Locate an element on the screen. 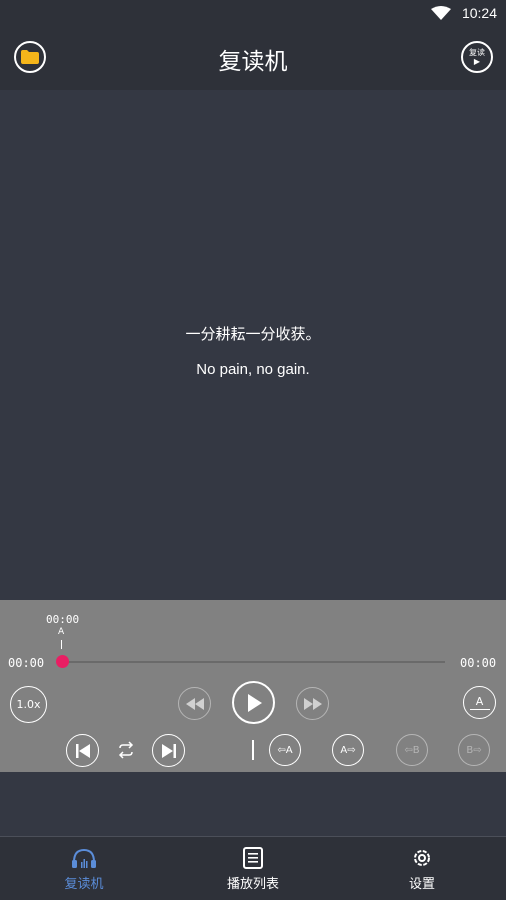 This screenshot has width=506, height=900. nav-item-repeater: 复读机 is located at coordinates (84, 868).